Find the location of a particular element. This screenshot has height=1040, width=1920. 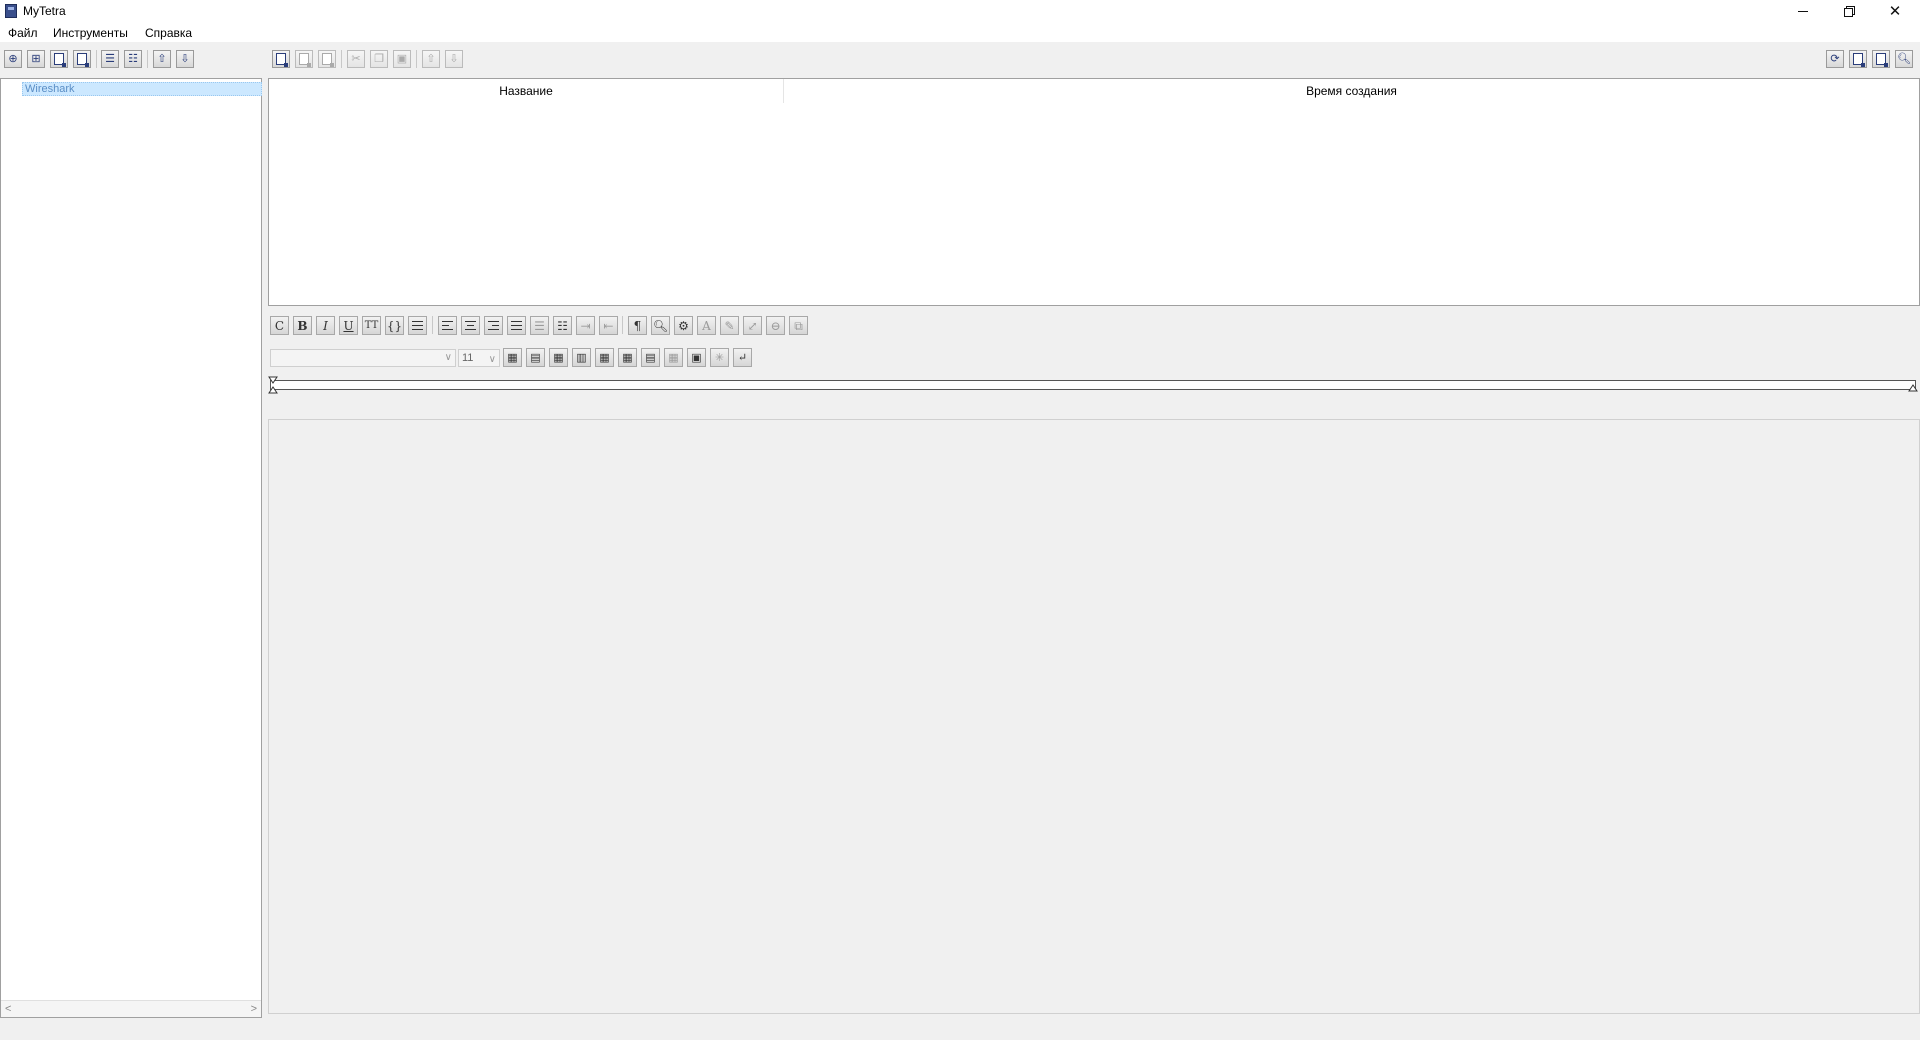

align-left-icon is located at coordinates (447, 325).